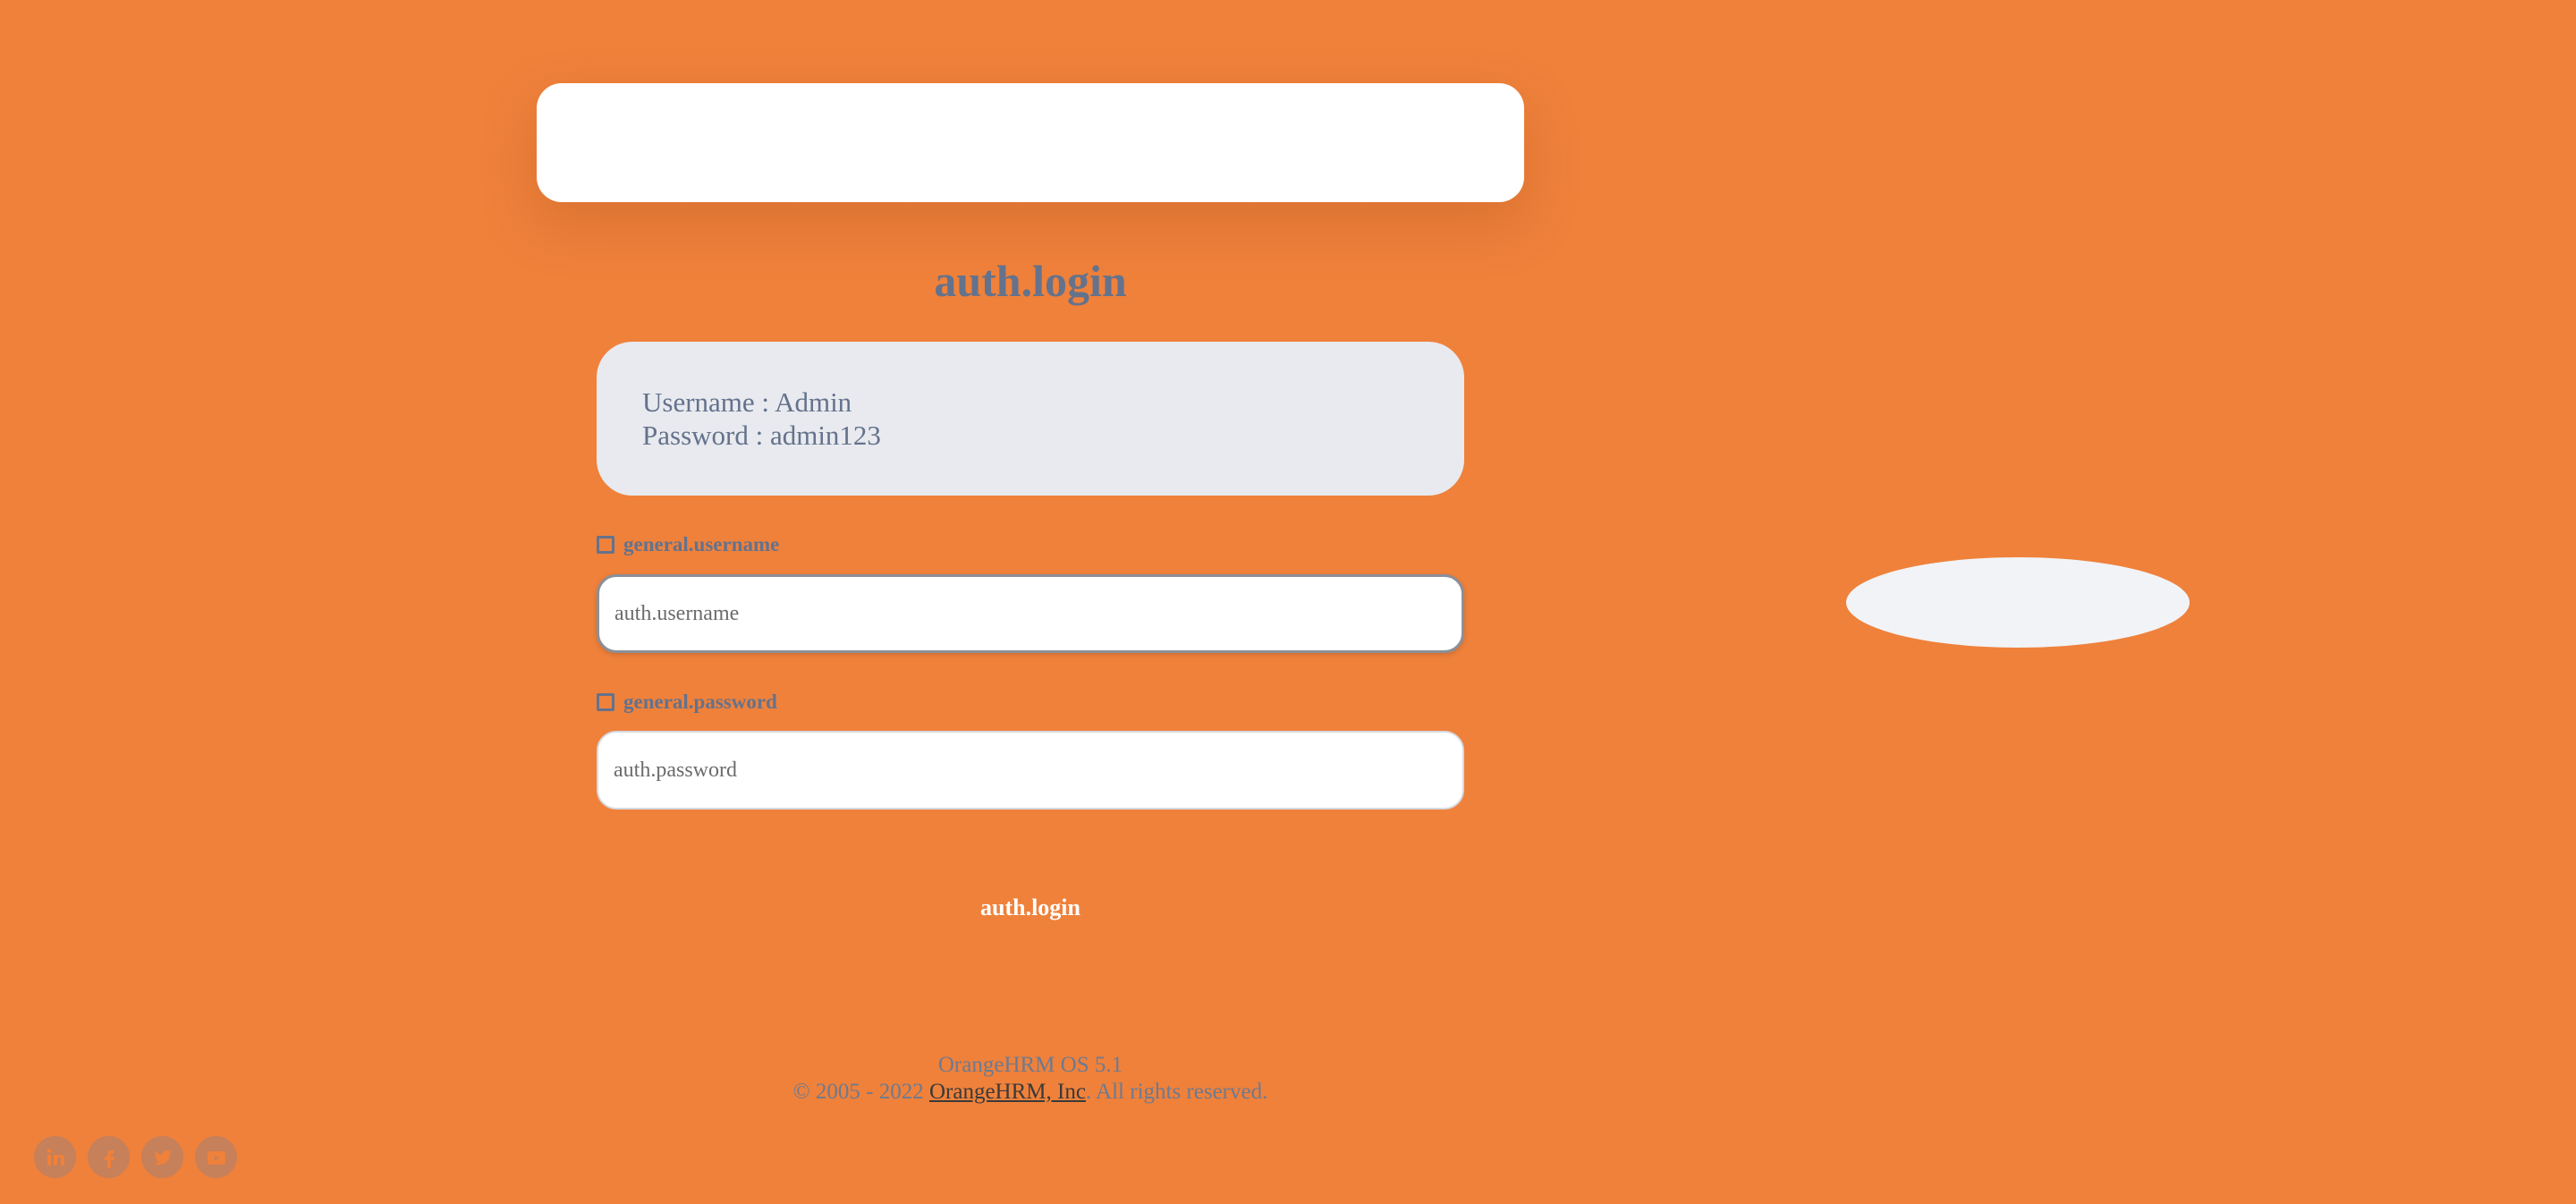  Describe the element at coordinates (1030, 281) in the screenshot. I see `login-title: auth.login` at that location.